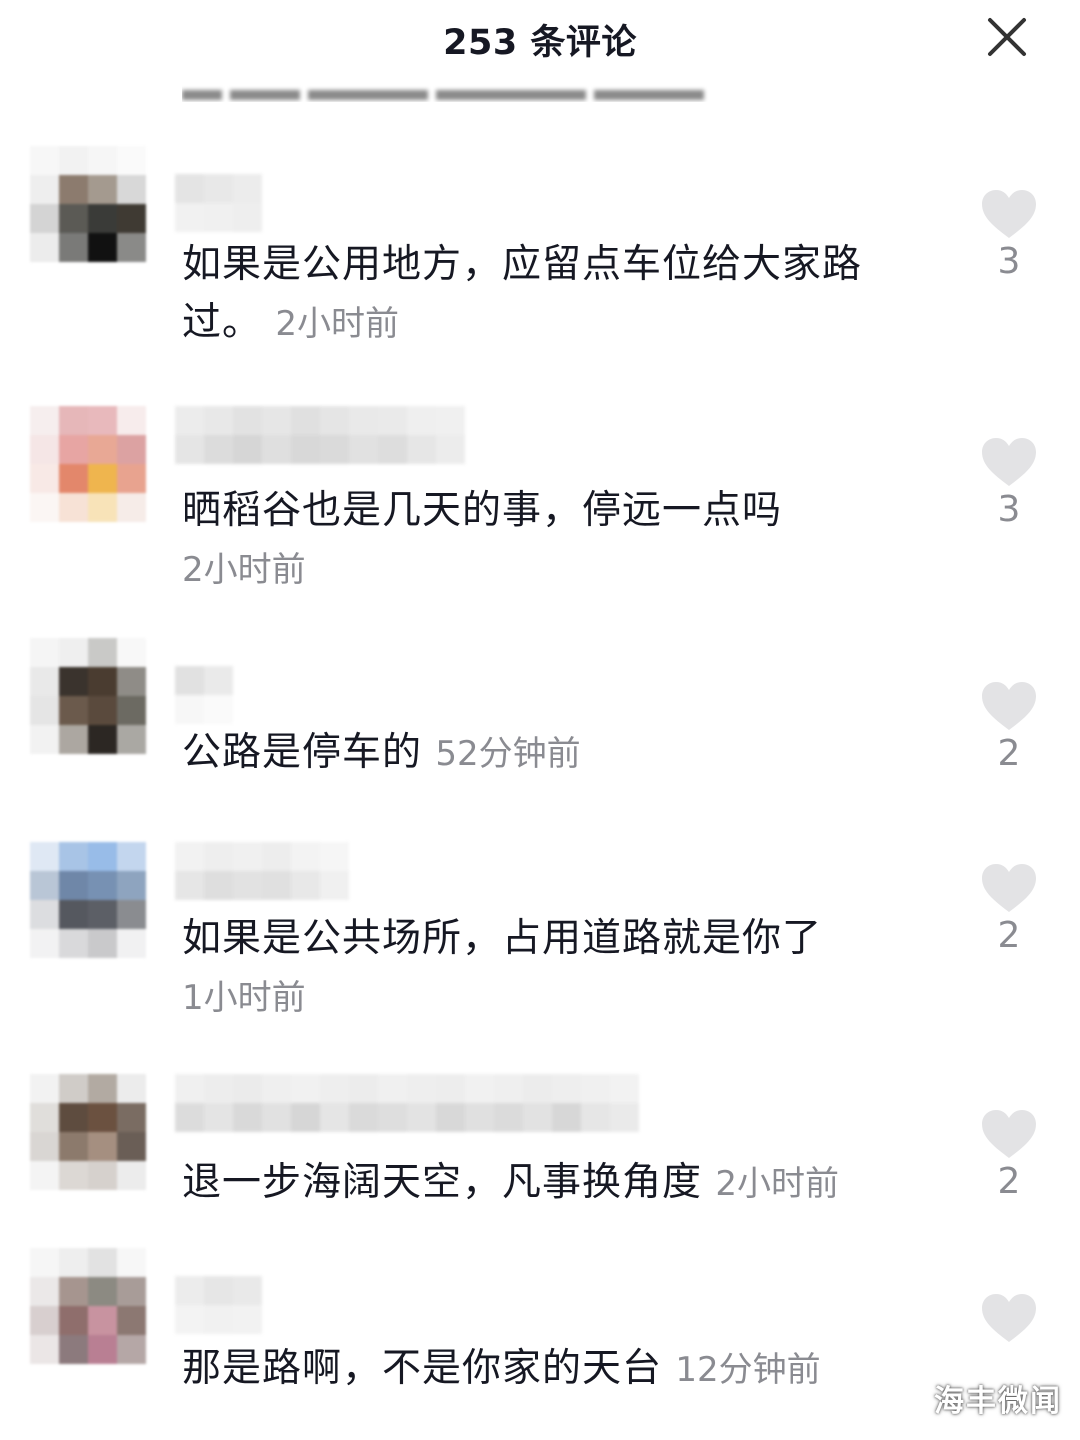 Image resolution: width=1080 pixels, height=1440 pixels. Describe the element at coordinates (508, 754) in the screenshot. I see `comment-time: 52分钟前` at that location.